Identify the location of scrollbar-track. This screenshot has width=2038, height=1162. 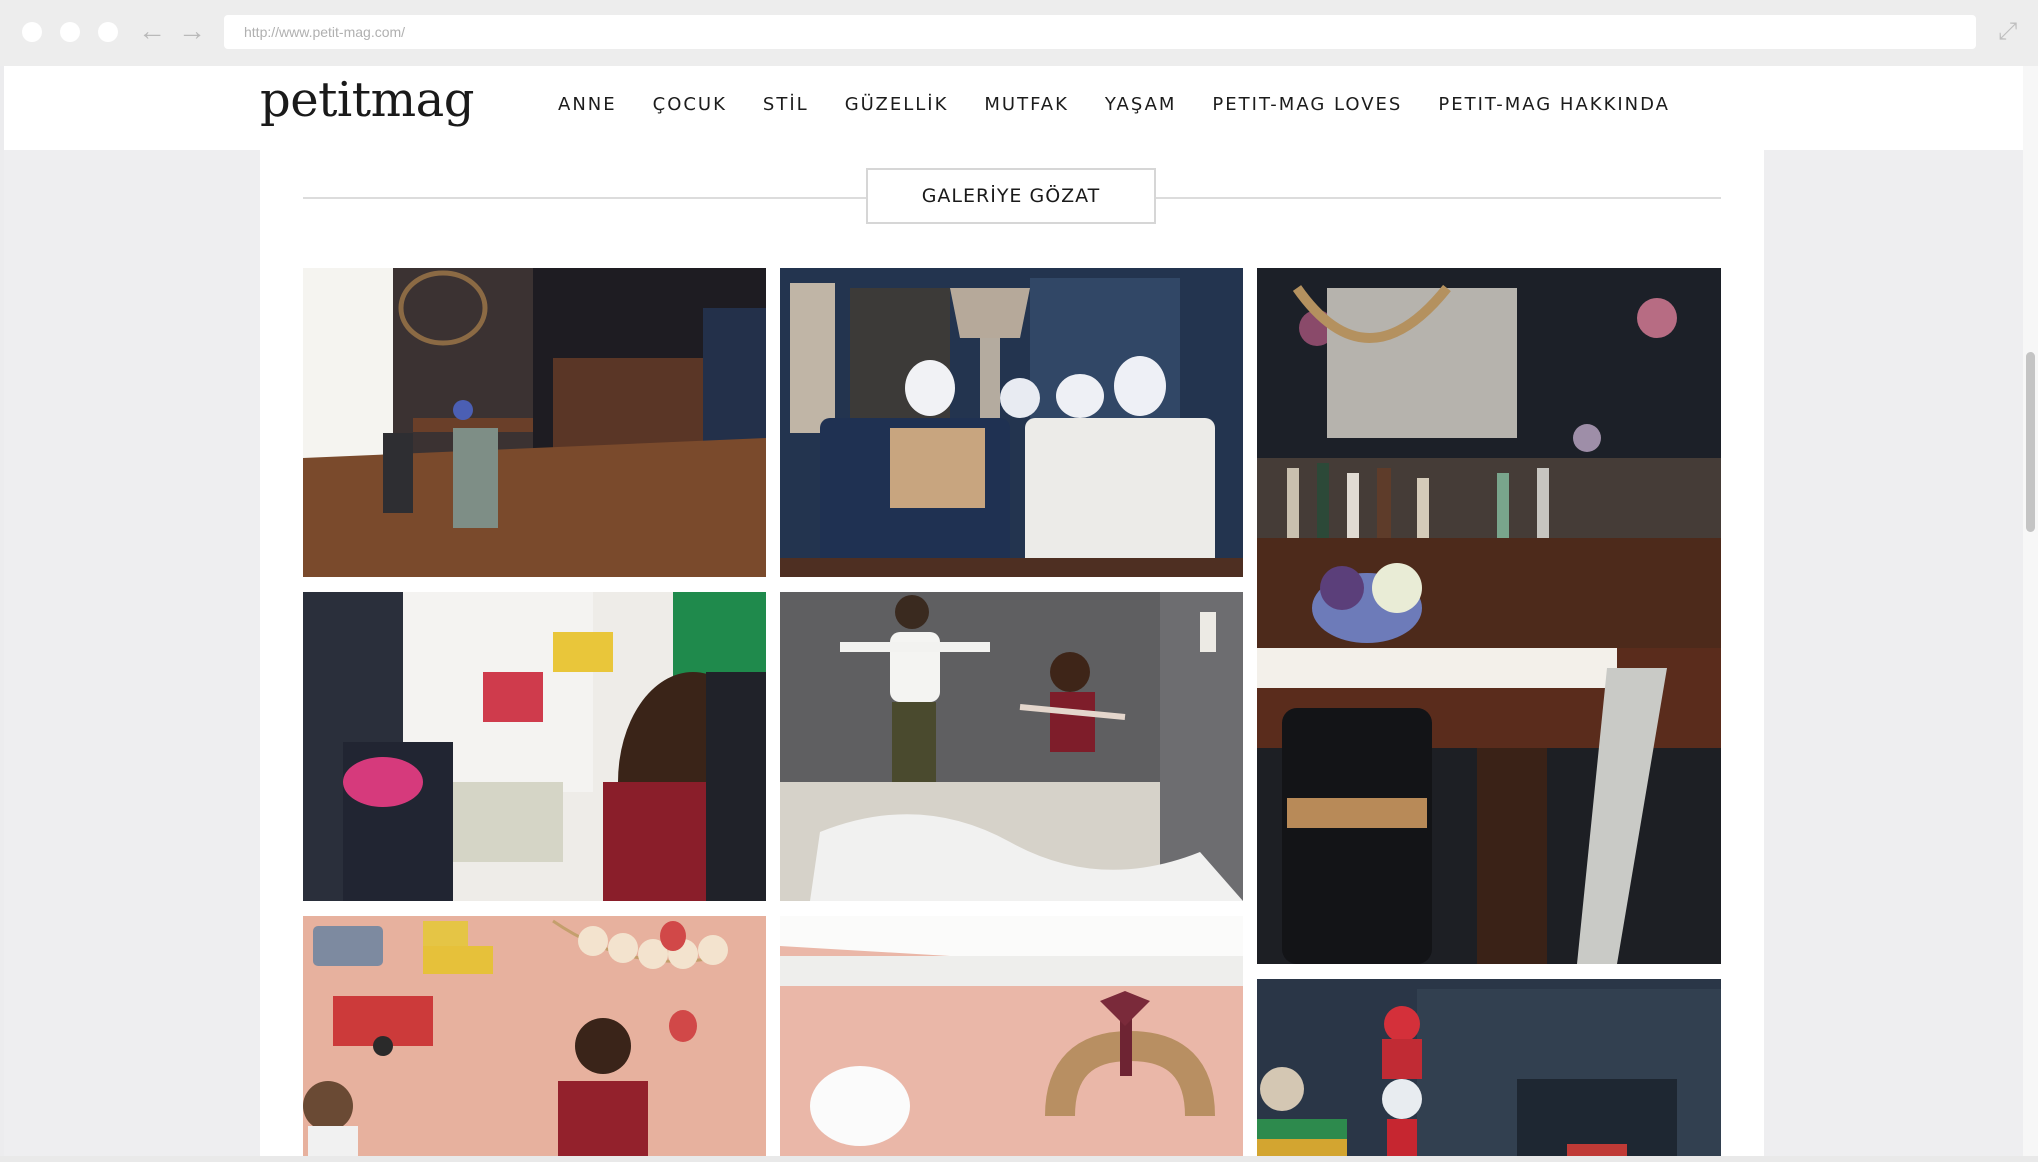
(2030, 611).